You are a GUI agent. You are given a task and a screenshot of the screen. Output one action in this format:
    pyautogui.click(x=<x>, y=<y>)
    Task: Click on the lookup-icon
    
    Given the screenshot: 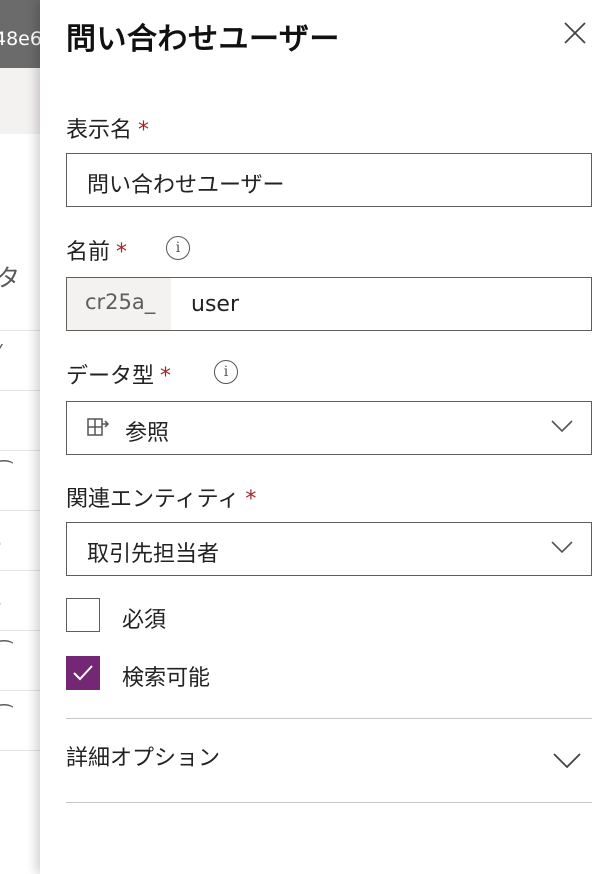 What is the action you would take?
    pyautogui.click(x=98, y=427)
    